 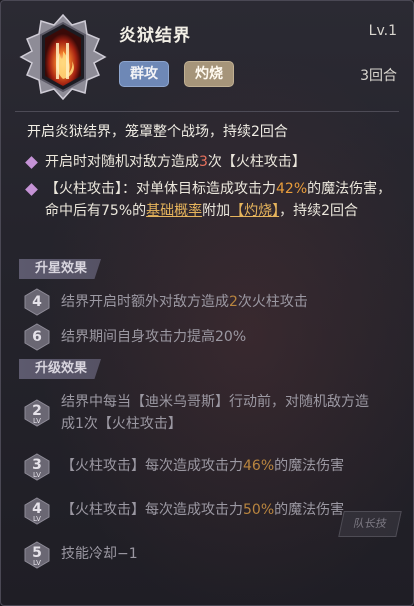 What do you see at coordinates (37, 337) in the screenshot?
I see `star-hex-icon: 6` at bounding box center [37, 337].